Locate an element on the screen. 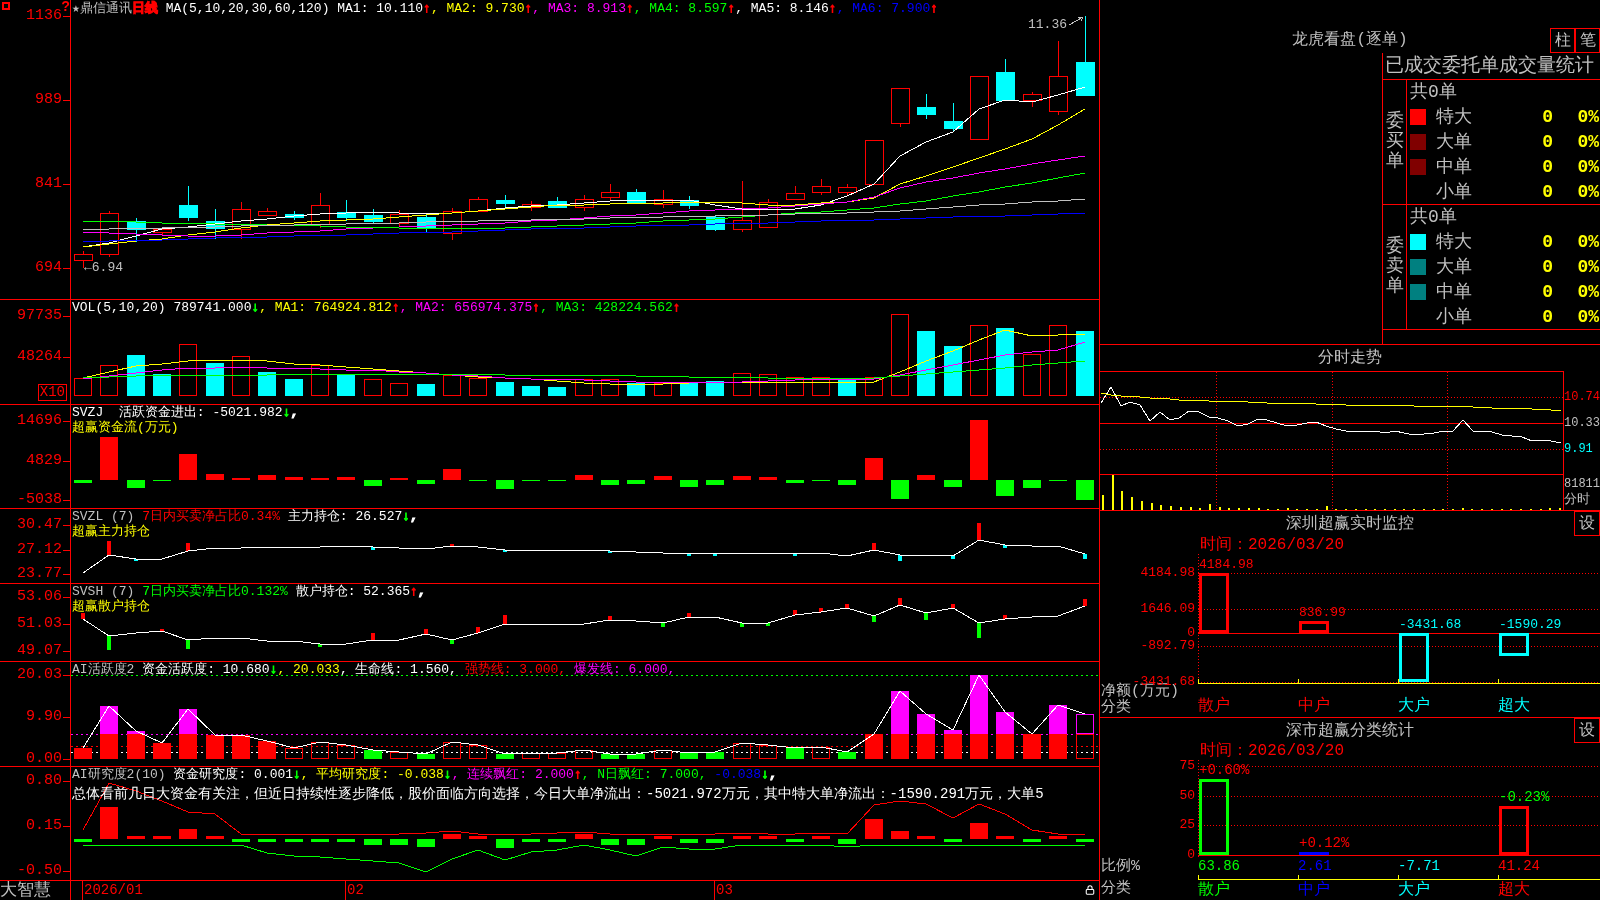  category-label: 大户 is located at coordinates (1414, 706).